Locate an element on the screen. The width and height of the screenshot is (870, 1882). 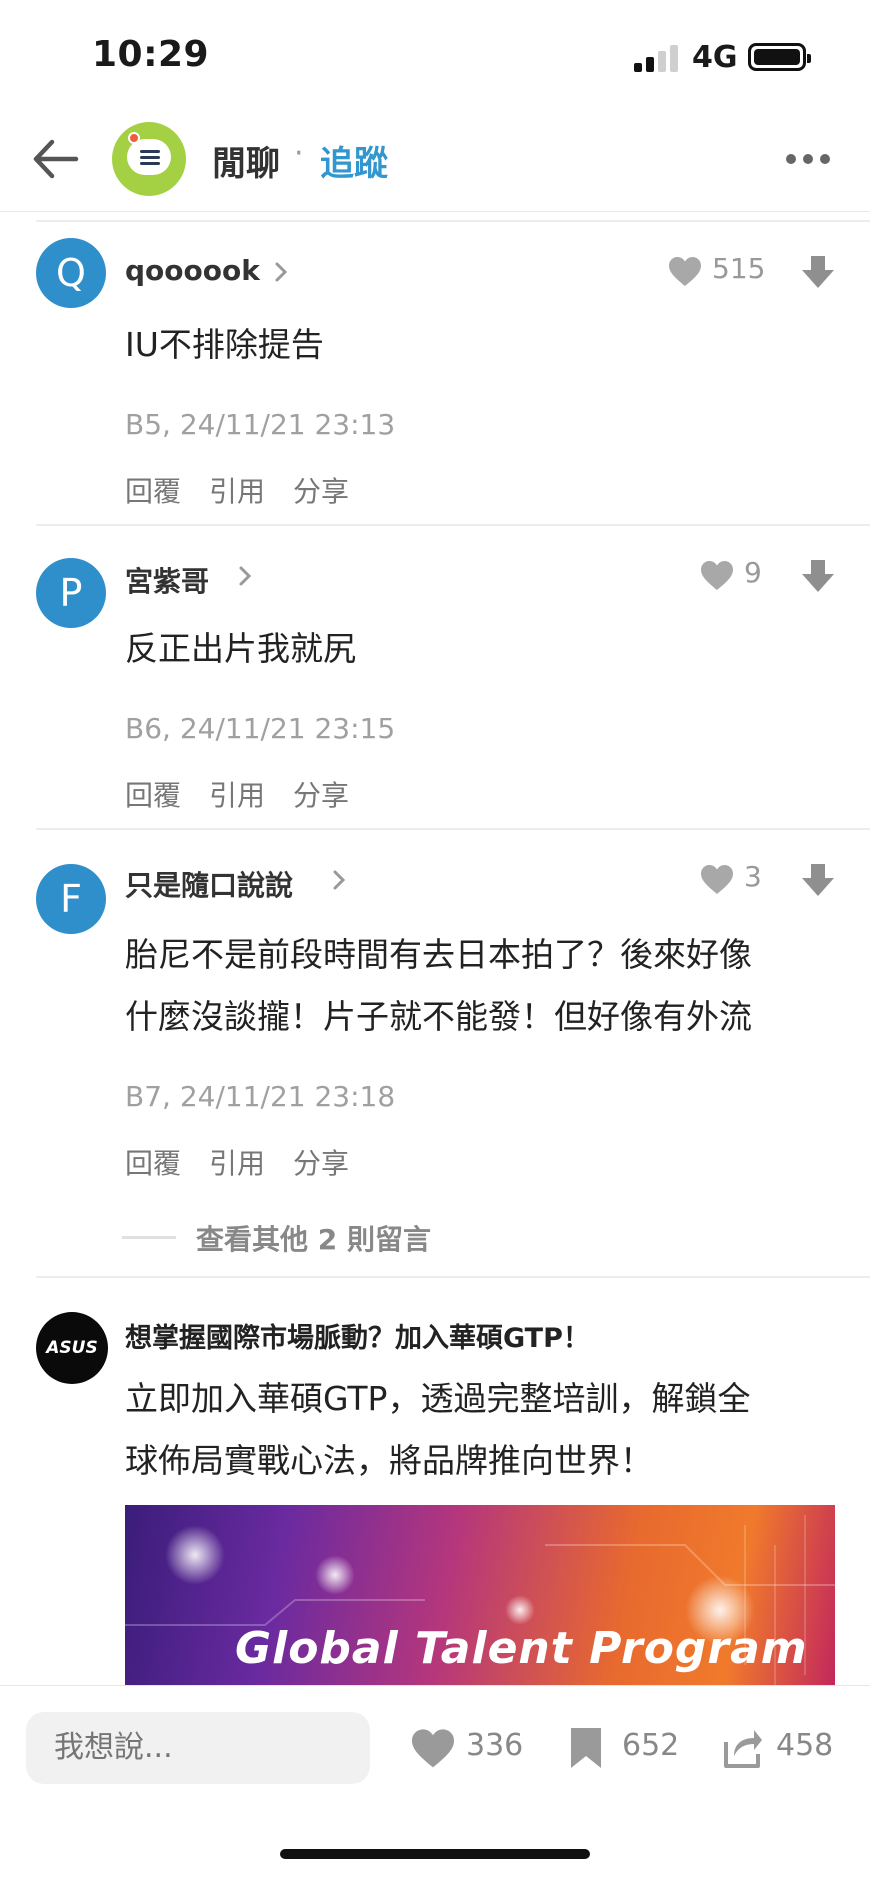
ad-body-line: 立即加入華碩GTP，透過完整培訓，解鎖全 is located at coordinates (438, 1398).